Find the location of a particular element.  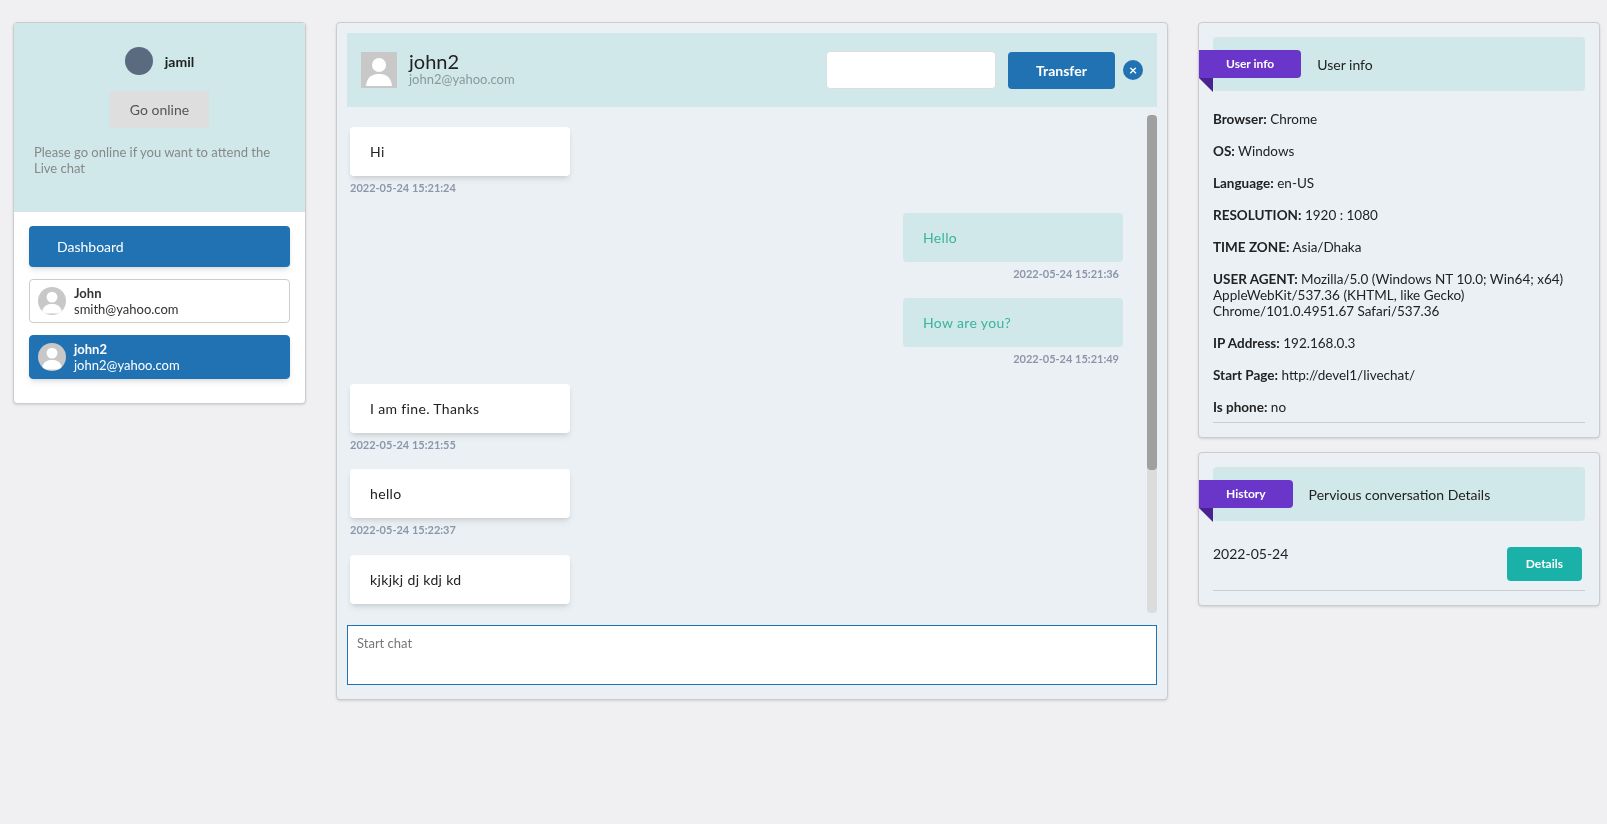

message-time: 2022-05-24 15:21:36 is located at coordinates (1066, 273).